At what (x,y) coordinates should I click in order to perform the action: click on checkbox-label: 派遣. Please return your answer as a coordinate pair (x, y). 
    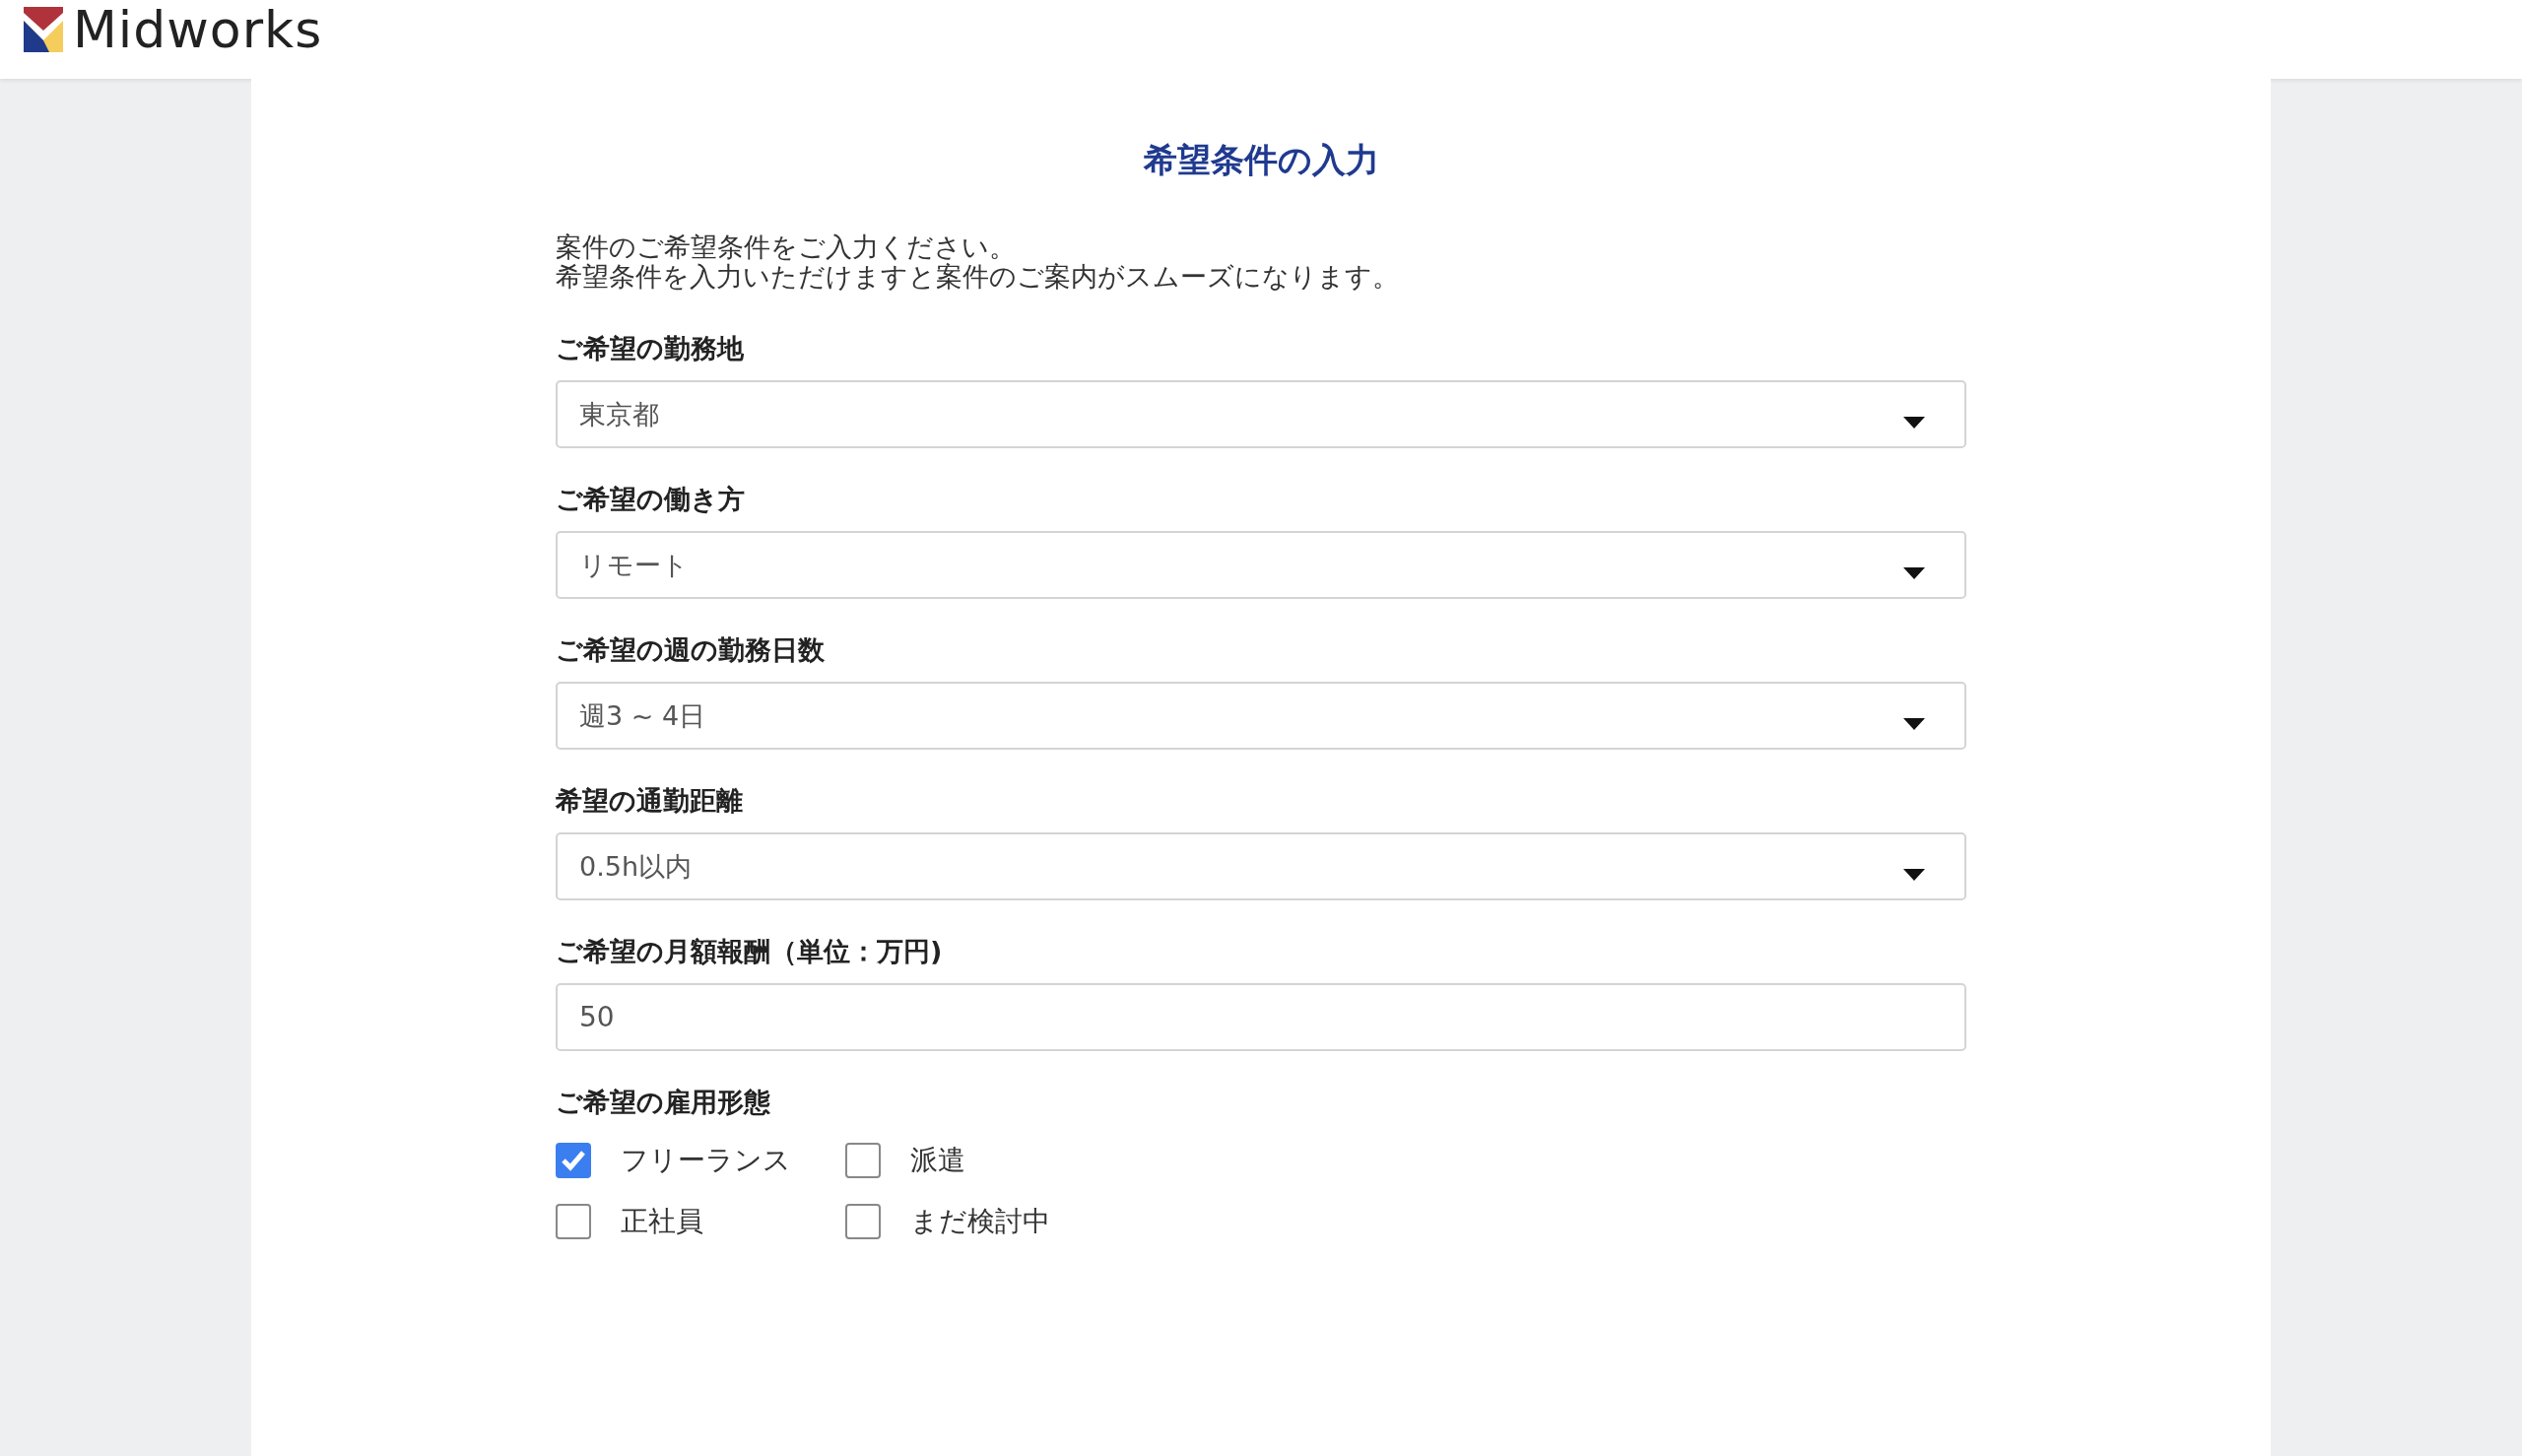
    Looking at the image, I should click on (937, 1160).